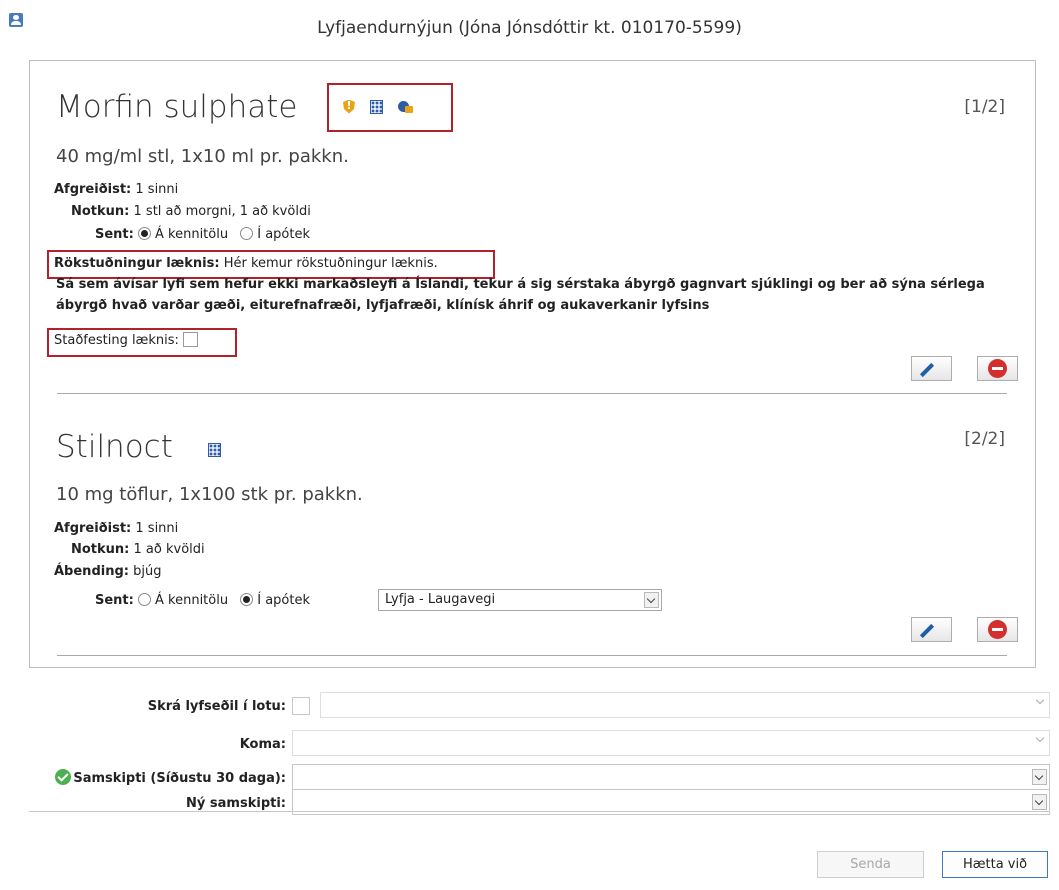 The width and height of the screenshot is (1059, 890). I want to click on lock-icon, so click(406, 106).